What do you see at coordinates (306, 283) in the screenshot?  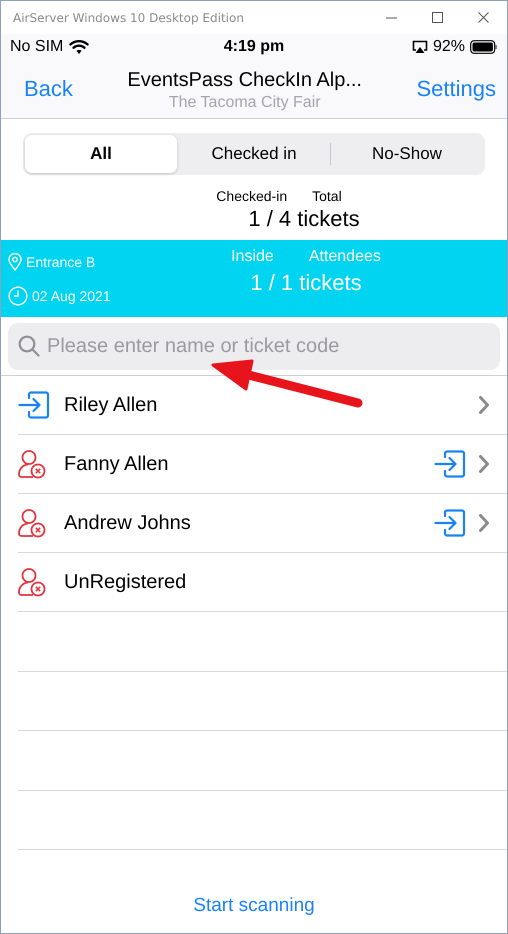 I see `ticket-count: 1 / 1 tickets` at bounding box center [306, 283].